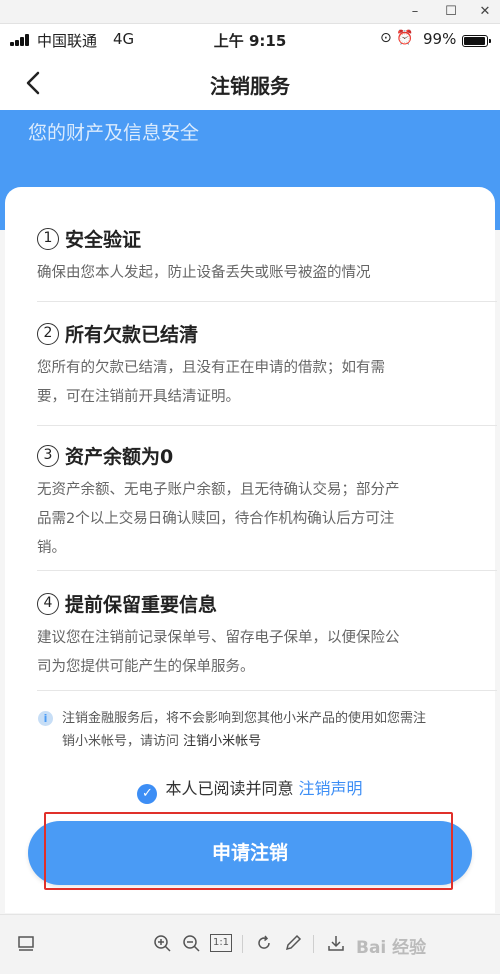 The width and height of the screenshot is (500, 974). Describe the element at coordinates (391, 948) in the screenshot. I see `watermark: Bai 经验` at that location.